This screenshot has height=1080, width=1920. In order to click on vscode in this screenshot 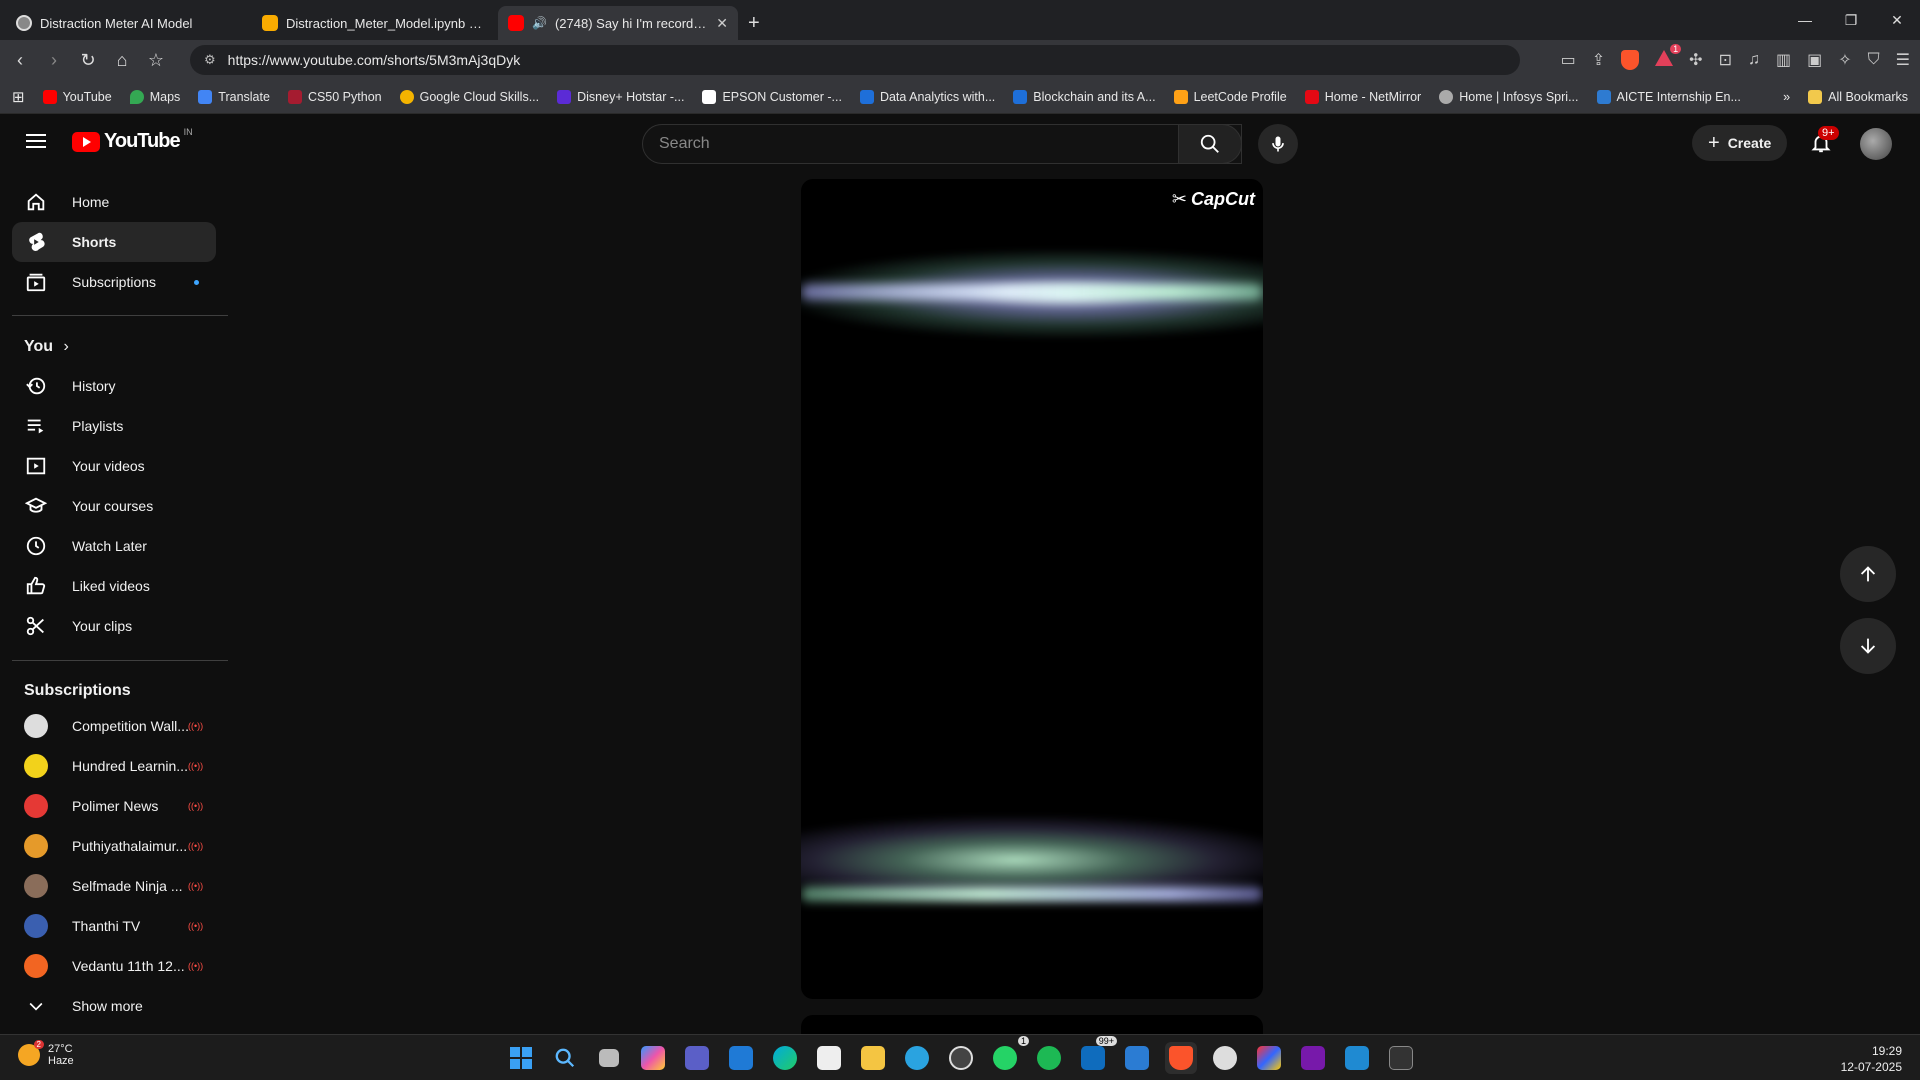, I will do `click(1357, 1058)`.